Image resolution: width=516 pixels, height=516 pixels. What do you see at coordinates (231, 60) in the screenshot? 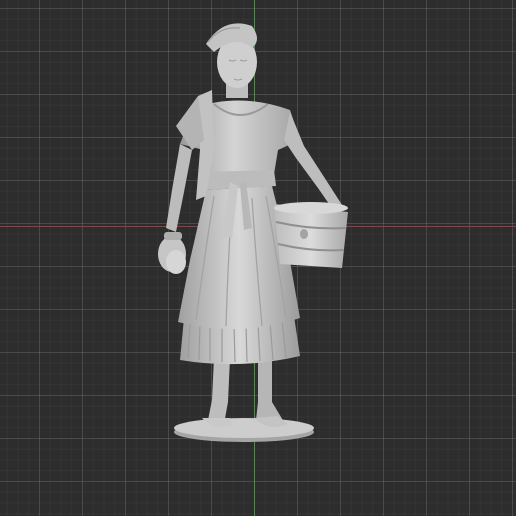
I see `head` at bounding box center [231, 60].